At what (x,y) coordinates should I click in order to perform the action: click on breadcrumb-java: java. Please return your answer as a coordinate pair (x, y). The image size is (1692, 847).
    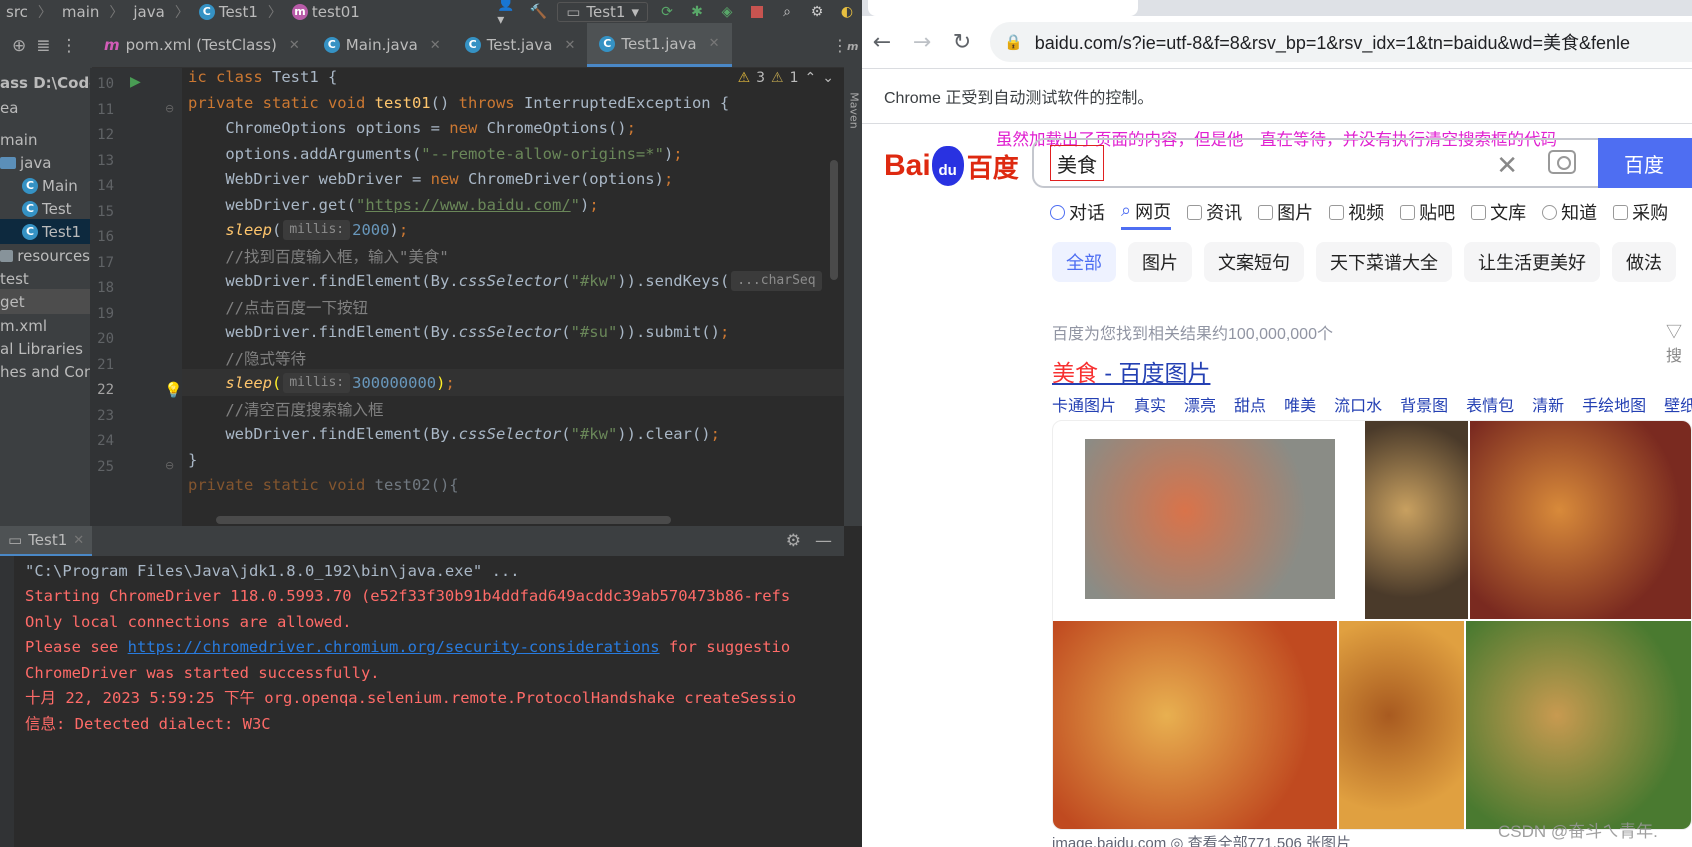
    Looking at the image, I should click on (148, 12).